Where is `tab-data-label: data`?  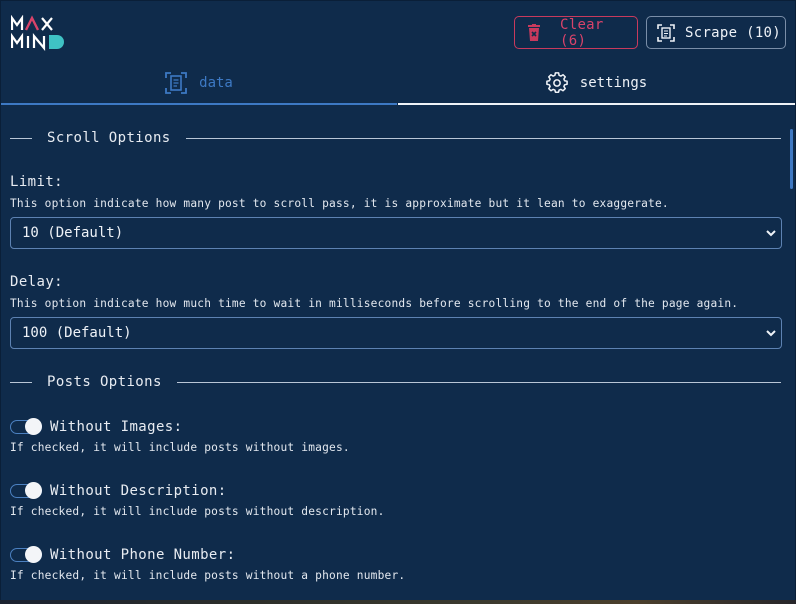 tab-data-label: data is located at coordinates (216, 83).